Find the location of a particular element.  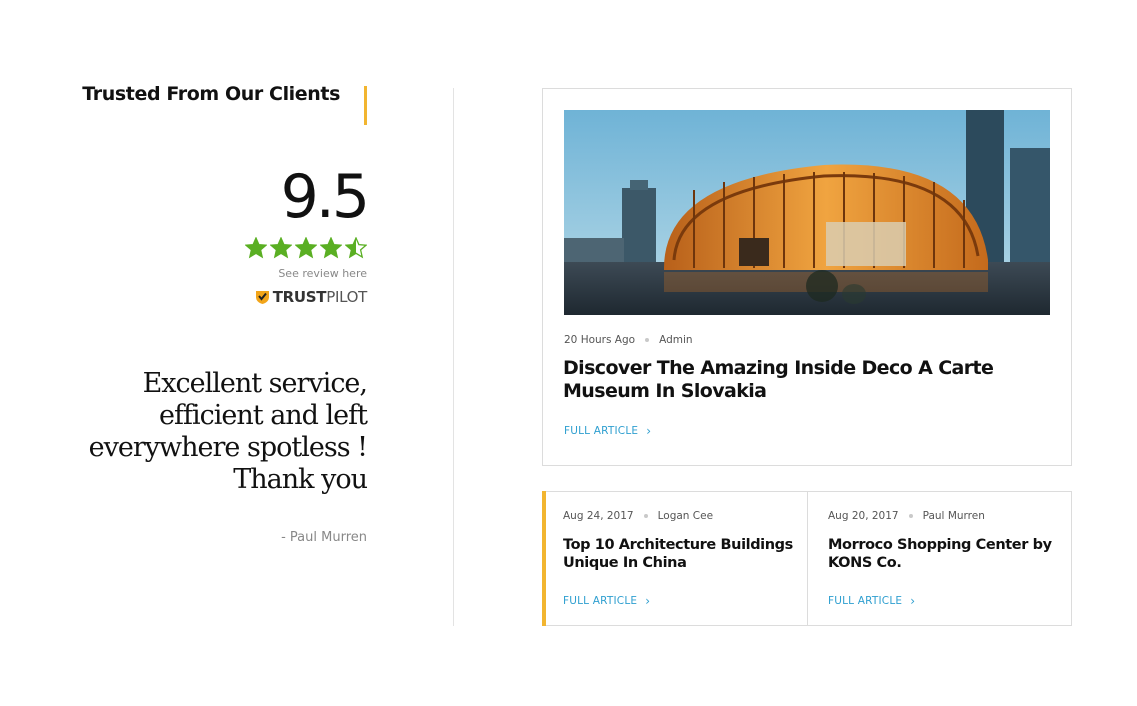

see-review-link: See review here is located at coordinates (322, 273).